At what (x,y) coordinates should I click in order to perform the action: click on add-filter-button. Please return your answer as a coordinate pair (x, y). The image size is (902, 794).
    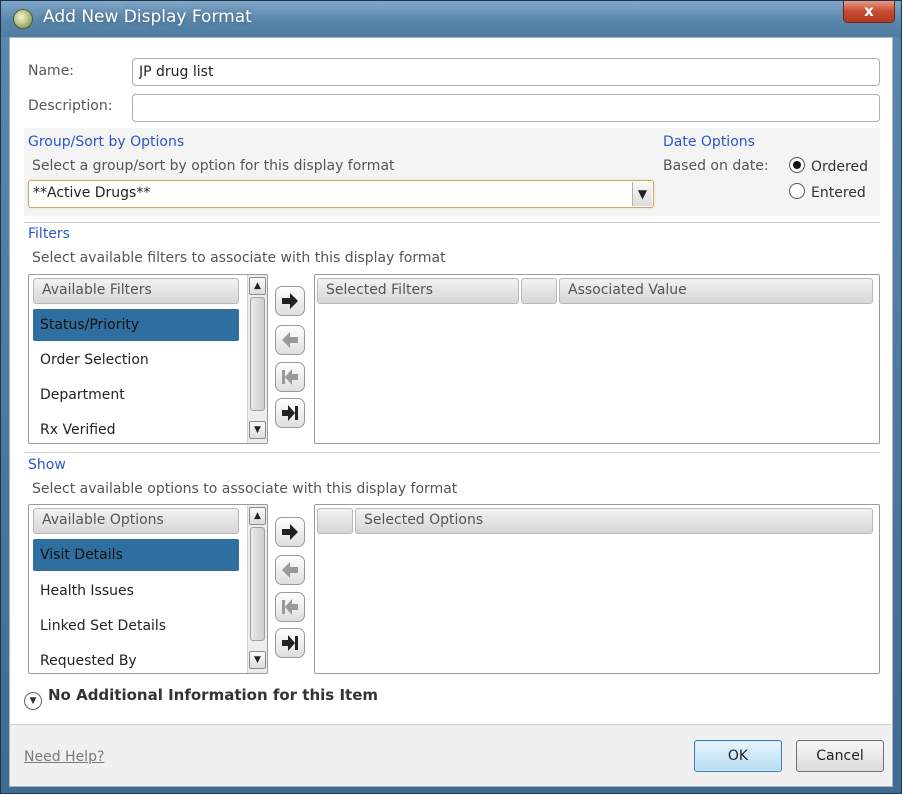
    Looking at the image, I should click on (290, 301).